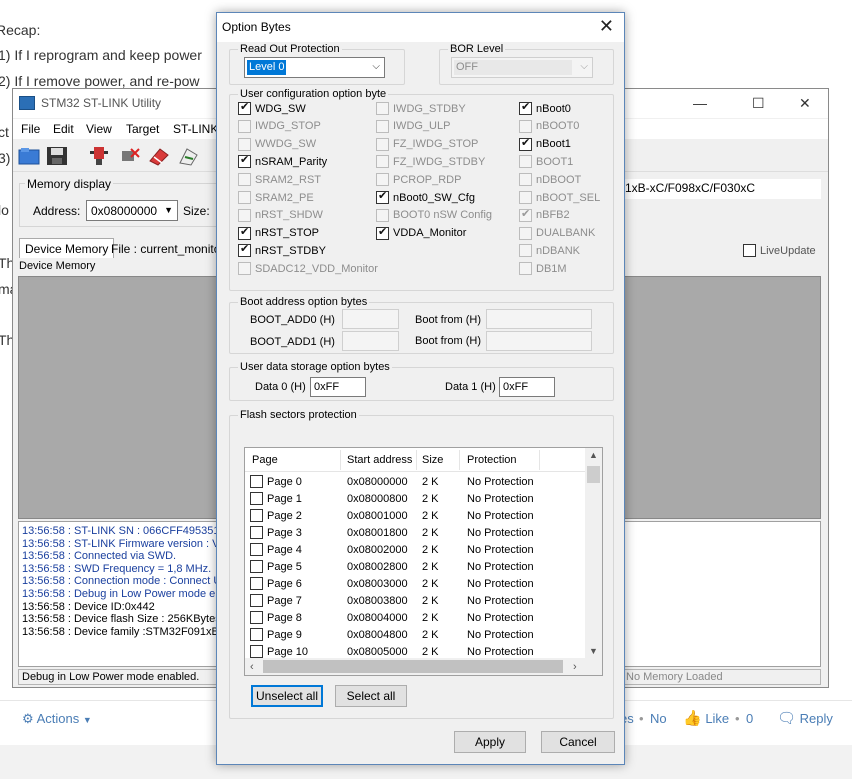 The width and height of the screenshot is (852, 779). I want to click on option-checkbox-wdg-sw: WDG_SW, so click(272, 108).